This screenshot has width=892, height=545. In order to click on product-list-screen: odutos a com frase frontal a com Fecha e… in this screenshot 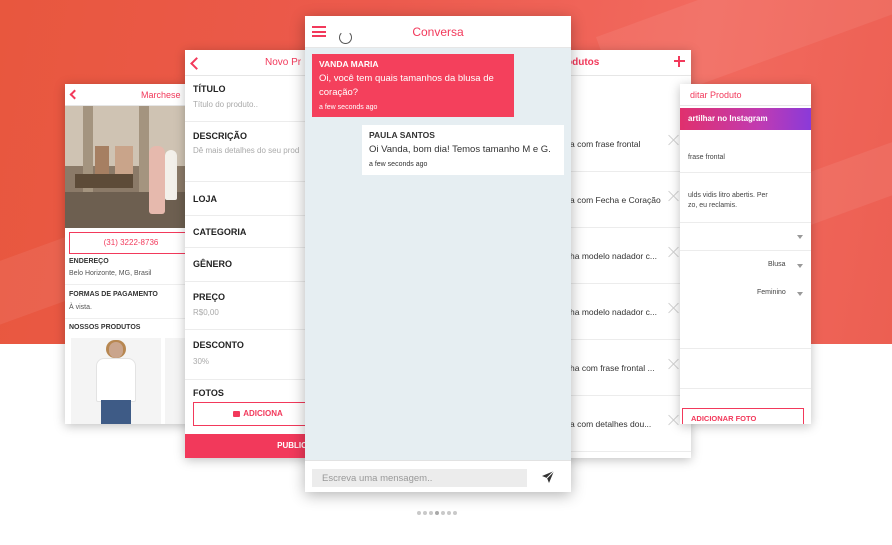, I will do `click(625, 254)`.